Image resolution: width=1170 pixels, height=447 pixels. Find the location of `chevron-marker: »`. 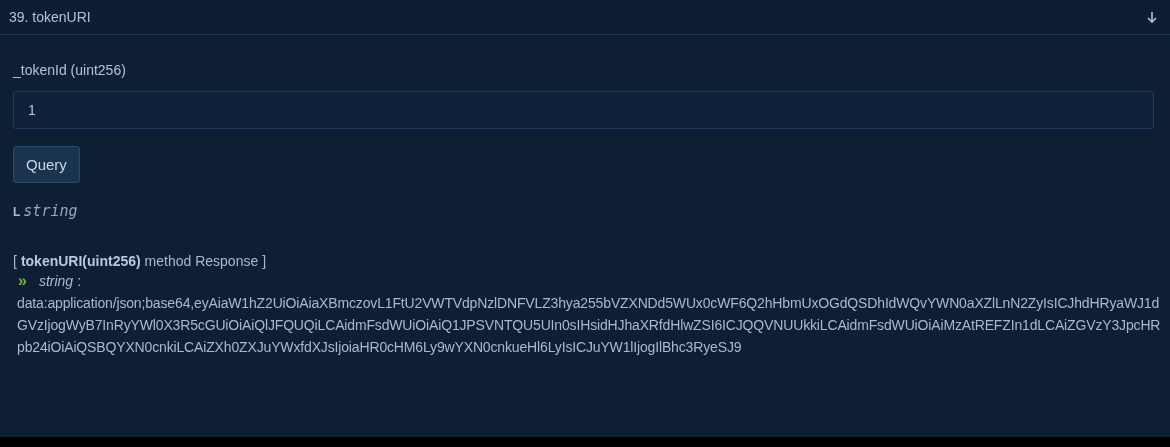

chevron-marker: » is located at coordinates (22, 280).